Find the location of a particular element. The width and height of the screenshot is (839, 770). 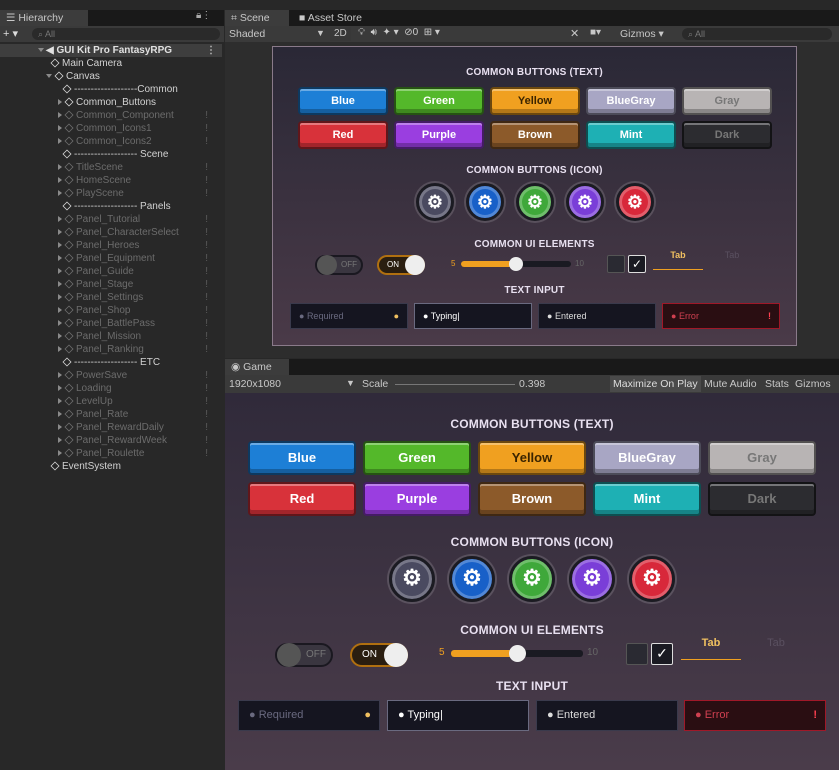

game-gizmos-toggle: Gizmos is located at coordinates (813, 384).